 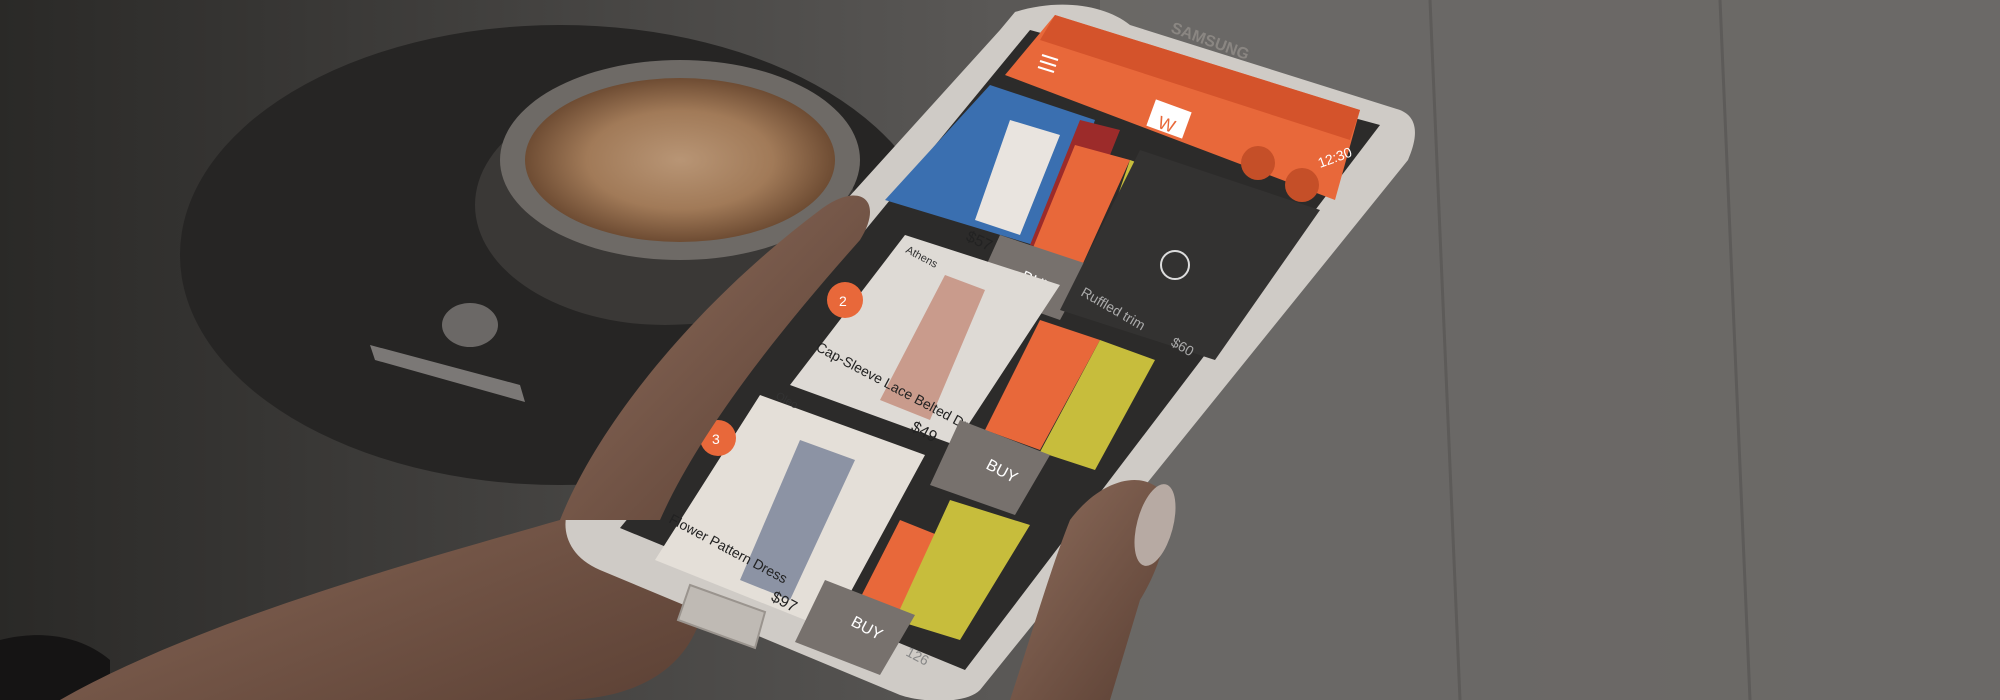 What do you see at coordinates (716, 439) in the screenshot?
I see `rank-label: 3` at bounding box center [716, 439].